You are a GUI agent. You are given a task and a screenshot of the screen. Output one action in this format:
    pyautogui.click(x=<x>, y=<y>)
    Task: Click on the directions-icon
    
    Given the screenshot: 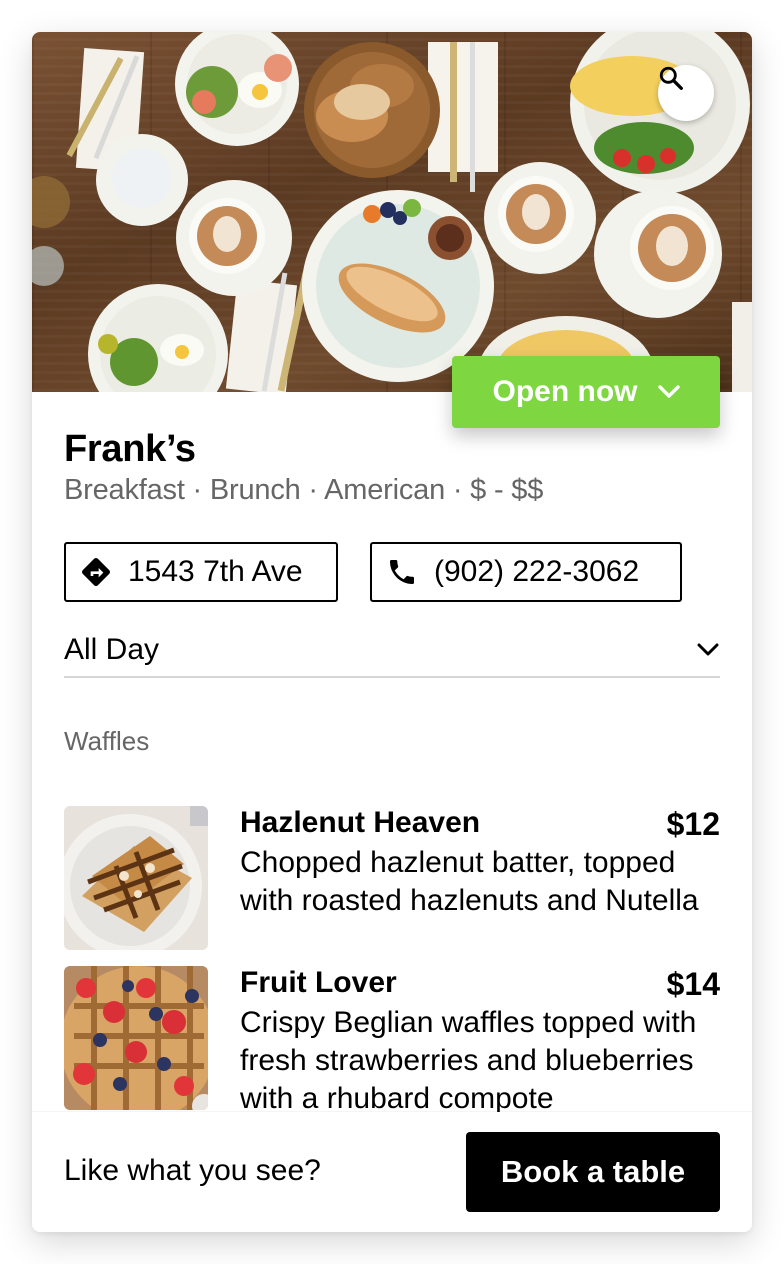 What is the action you would take?
    pyautogui.click(x=96, y=572)
    